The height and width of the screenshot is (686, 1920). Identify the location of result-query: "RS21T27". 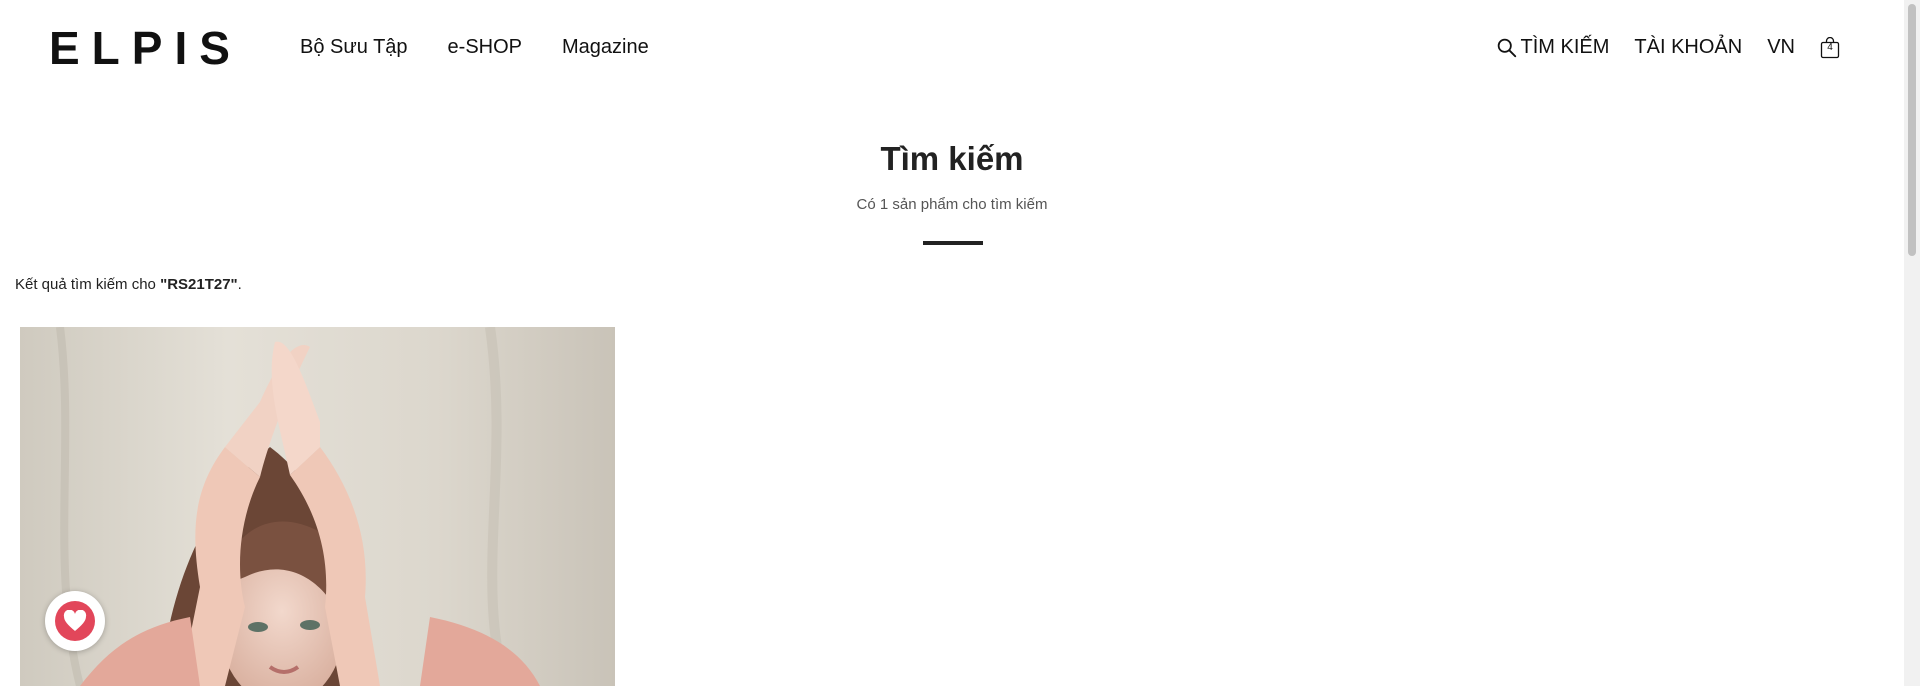
(199, 284).